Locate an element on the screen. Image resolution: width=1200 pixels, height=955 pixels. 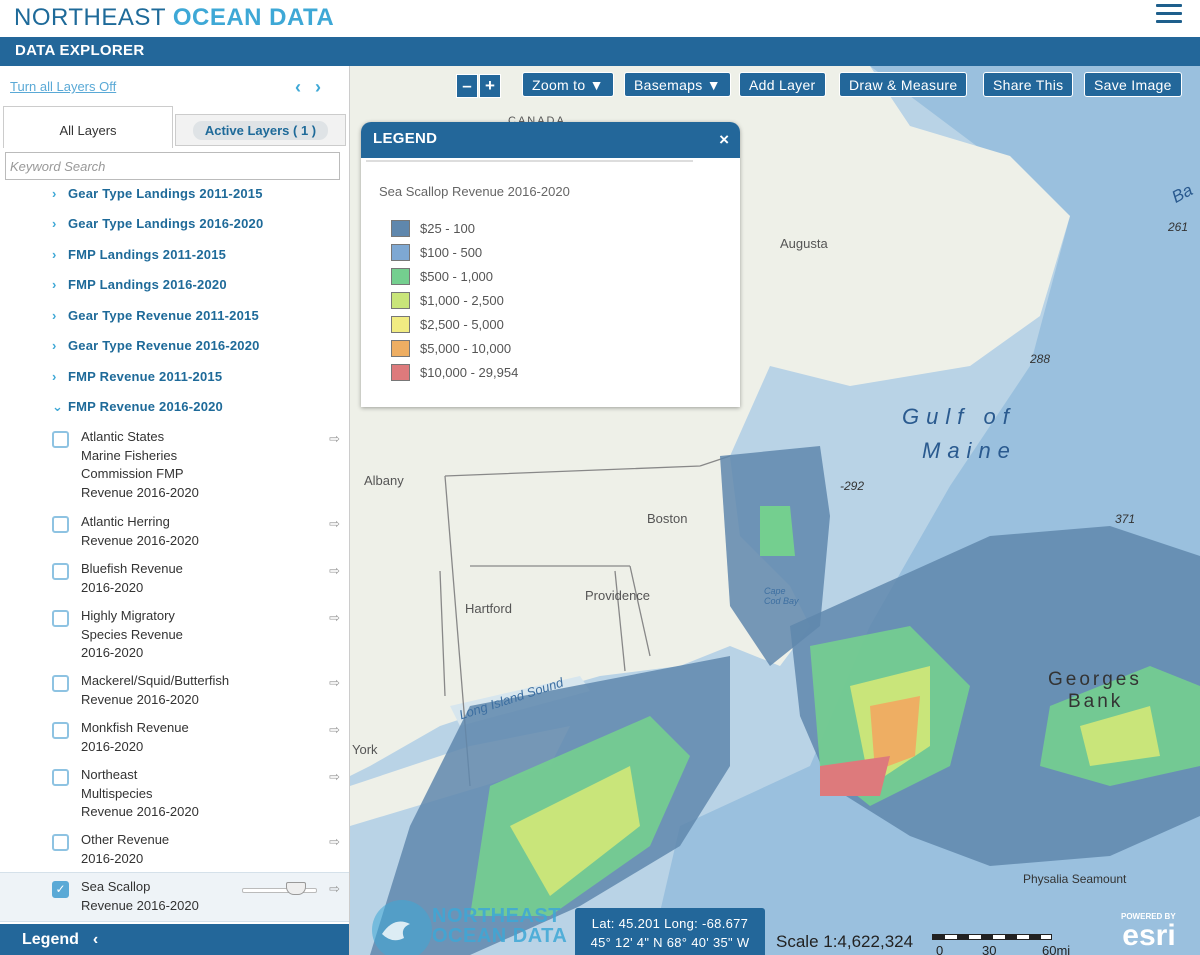
layer-group-label: Gear Type Revenue 2016-2020 is located at coordinates (164, 345).